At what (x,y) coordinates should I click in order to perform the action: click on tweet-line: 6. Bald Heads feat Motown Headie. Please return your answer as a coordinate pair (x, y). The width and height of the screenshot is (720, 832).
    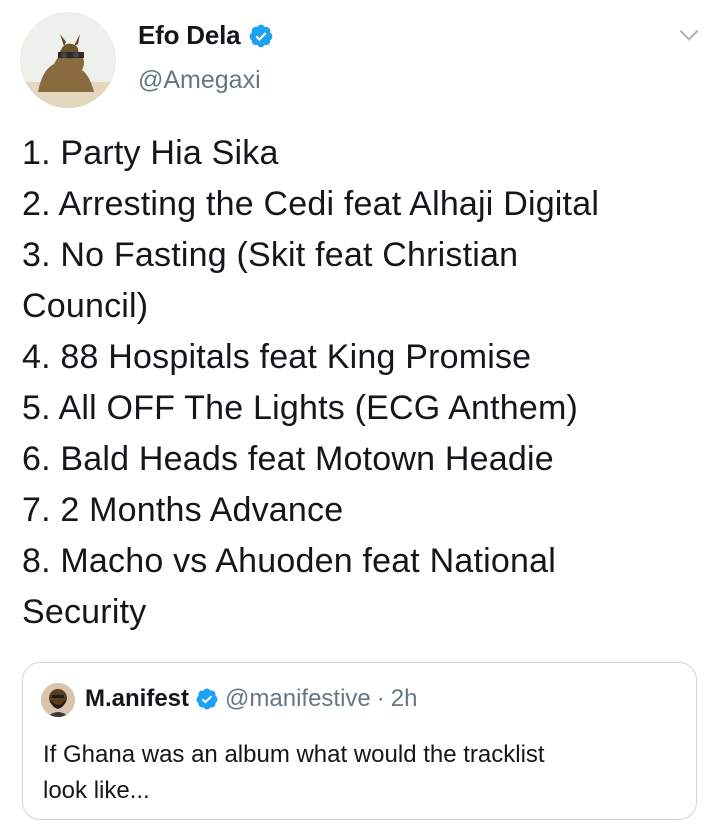
    Looking at the image, I should click on (288, 459).